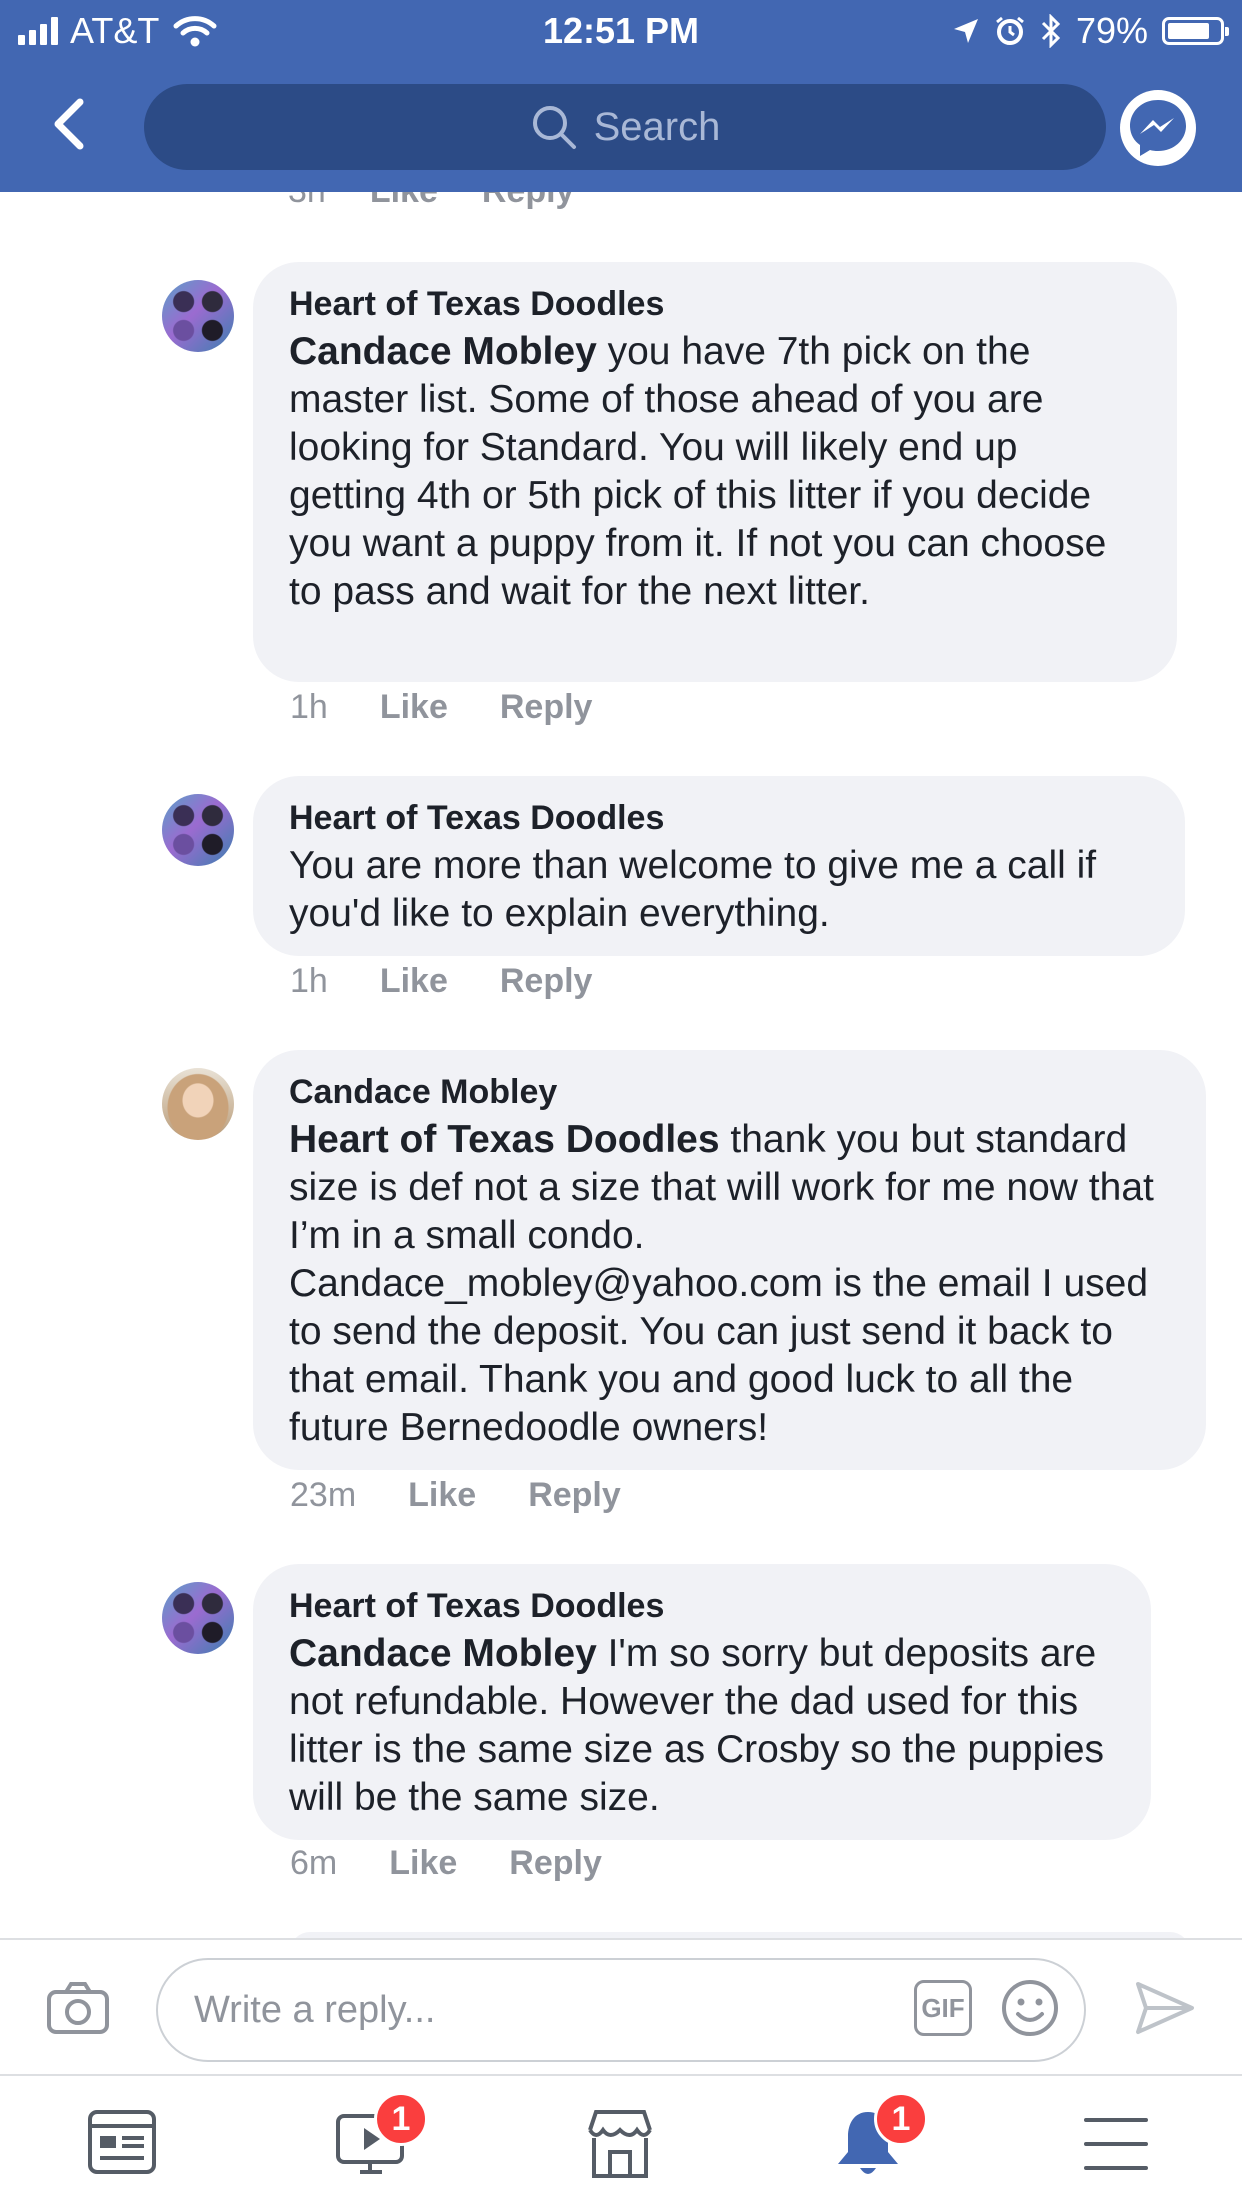 Image resolution: width=1242 pixels, height=2208 pixels. Describe the element at coordinates (472, 1863) in the screenshot. I see `comment-actions: 6m Like Reply` at that location.